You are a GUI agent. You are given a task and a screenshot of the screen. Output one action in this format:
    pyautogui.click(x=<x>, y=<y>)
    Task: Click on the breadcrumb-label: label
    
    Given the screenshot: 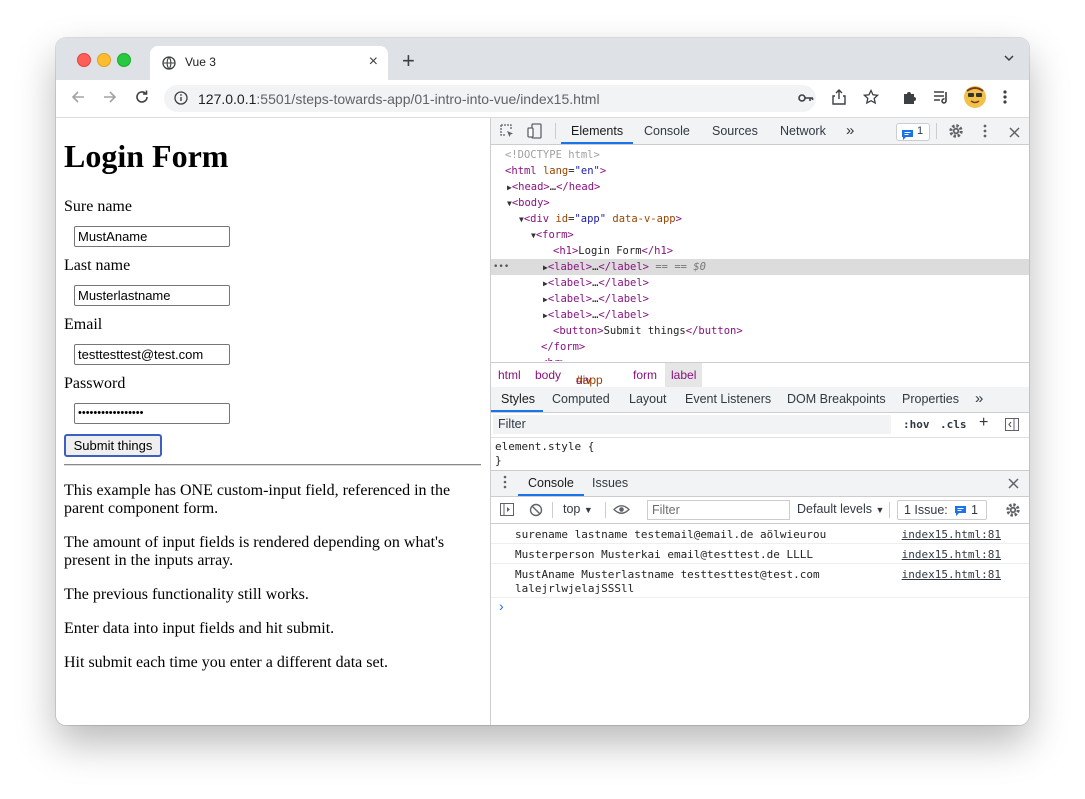 What is the action you would take?
    pyautogui.click(x=684, y=375)
    